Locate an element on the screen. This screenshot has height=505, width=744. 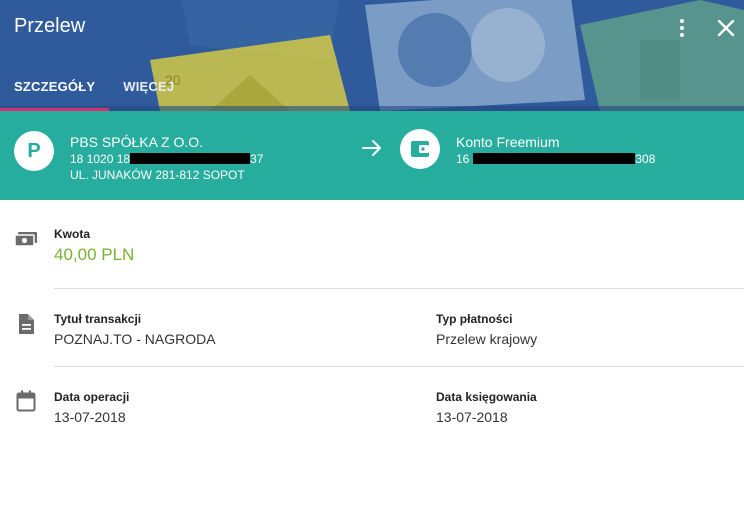
booking-date-label: Data księgowania is located at coordinates (486, 397).